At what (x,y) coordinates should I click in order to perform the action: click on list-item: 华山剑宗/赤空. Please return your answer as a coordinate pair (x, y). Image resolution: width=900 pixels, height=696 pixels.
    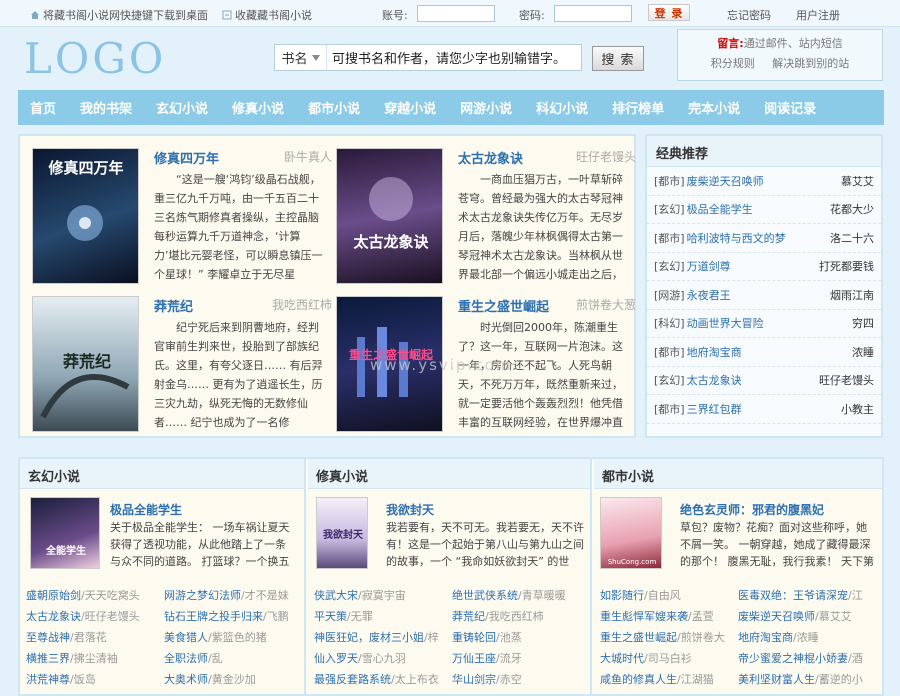
    Looking at the image, I should click on (521, 679).